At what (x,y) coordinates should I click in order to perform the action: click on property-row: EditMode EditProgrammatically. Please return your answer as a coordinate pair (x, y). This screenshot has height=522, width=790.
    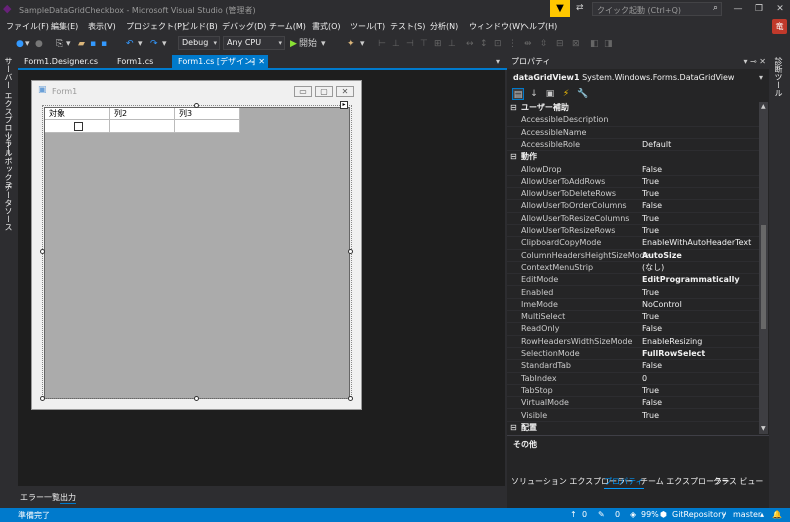
    Looking at the image, I should click on (633, 280).